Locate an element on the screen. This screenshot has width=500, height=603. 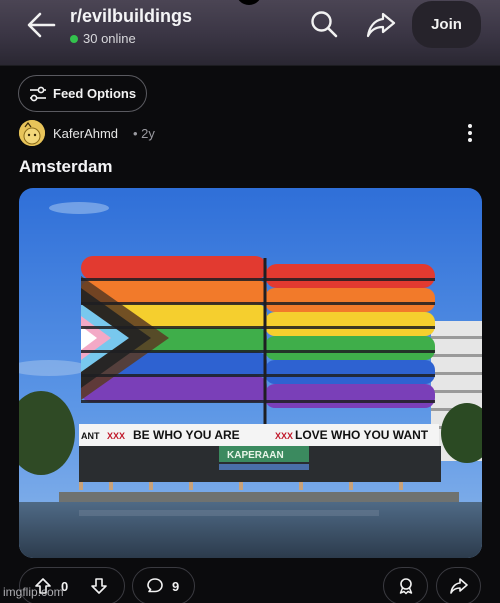
downvote-button is located at coordinates (99, 586).